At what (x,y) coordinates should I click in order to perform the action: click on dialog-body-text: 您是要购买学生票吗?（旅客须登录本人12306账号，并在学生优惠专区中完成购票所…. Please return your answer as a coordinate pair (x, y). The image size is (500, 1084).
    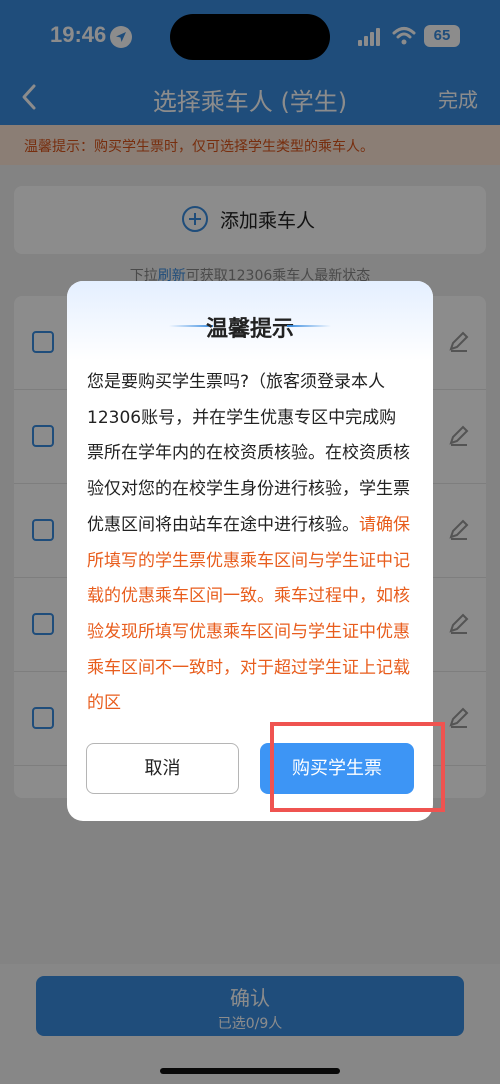
    Looking at the image, I should click on (248, 453).